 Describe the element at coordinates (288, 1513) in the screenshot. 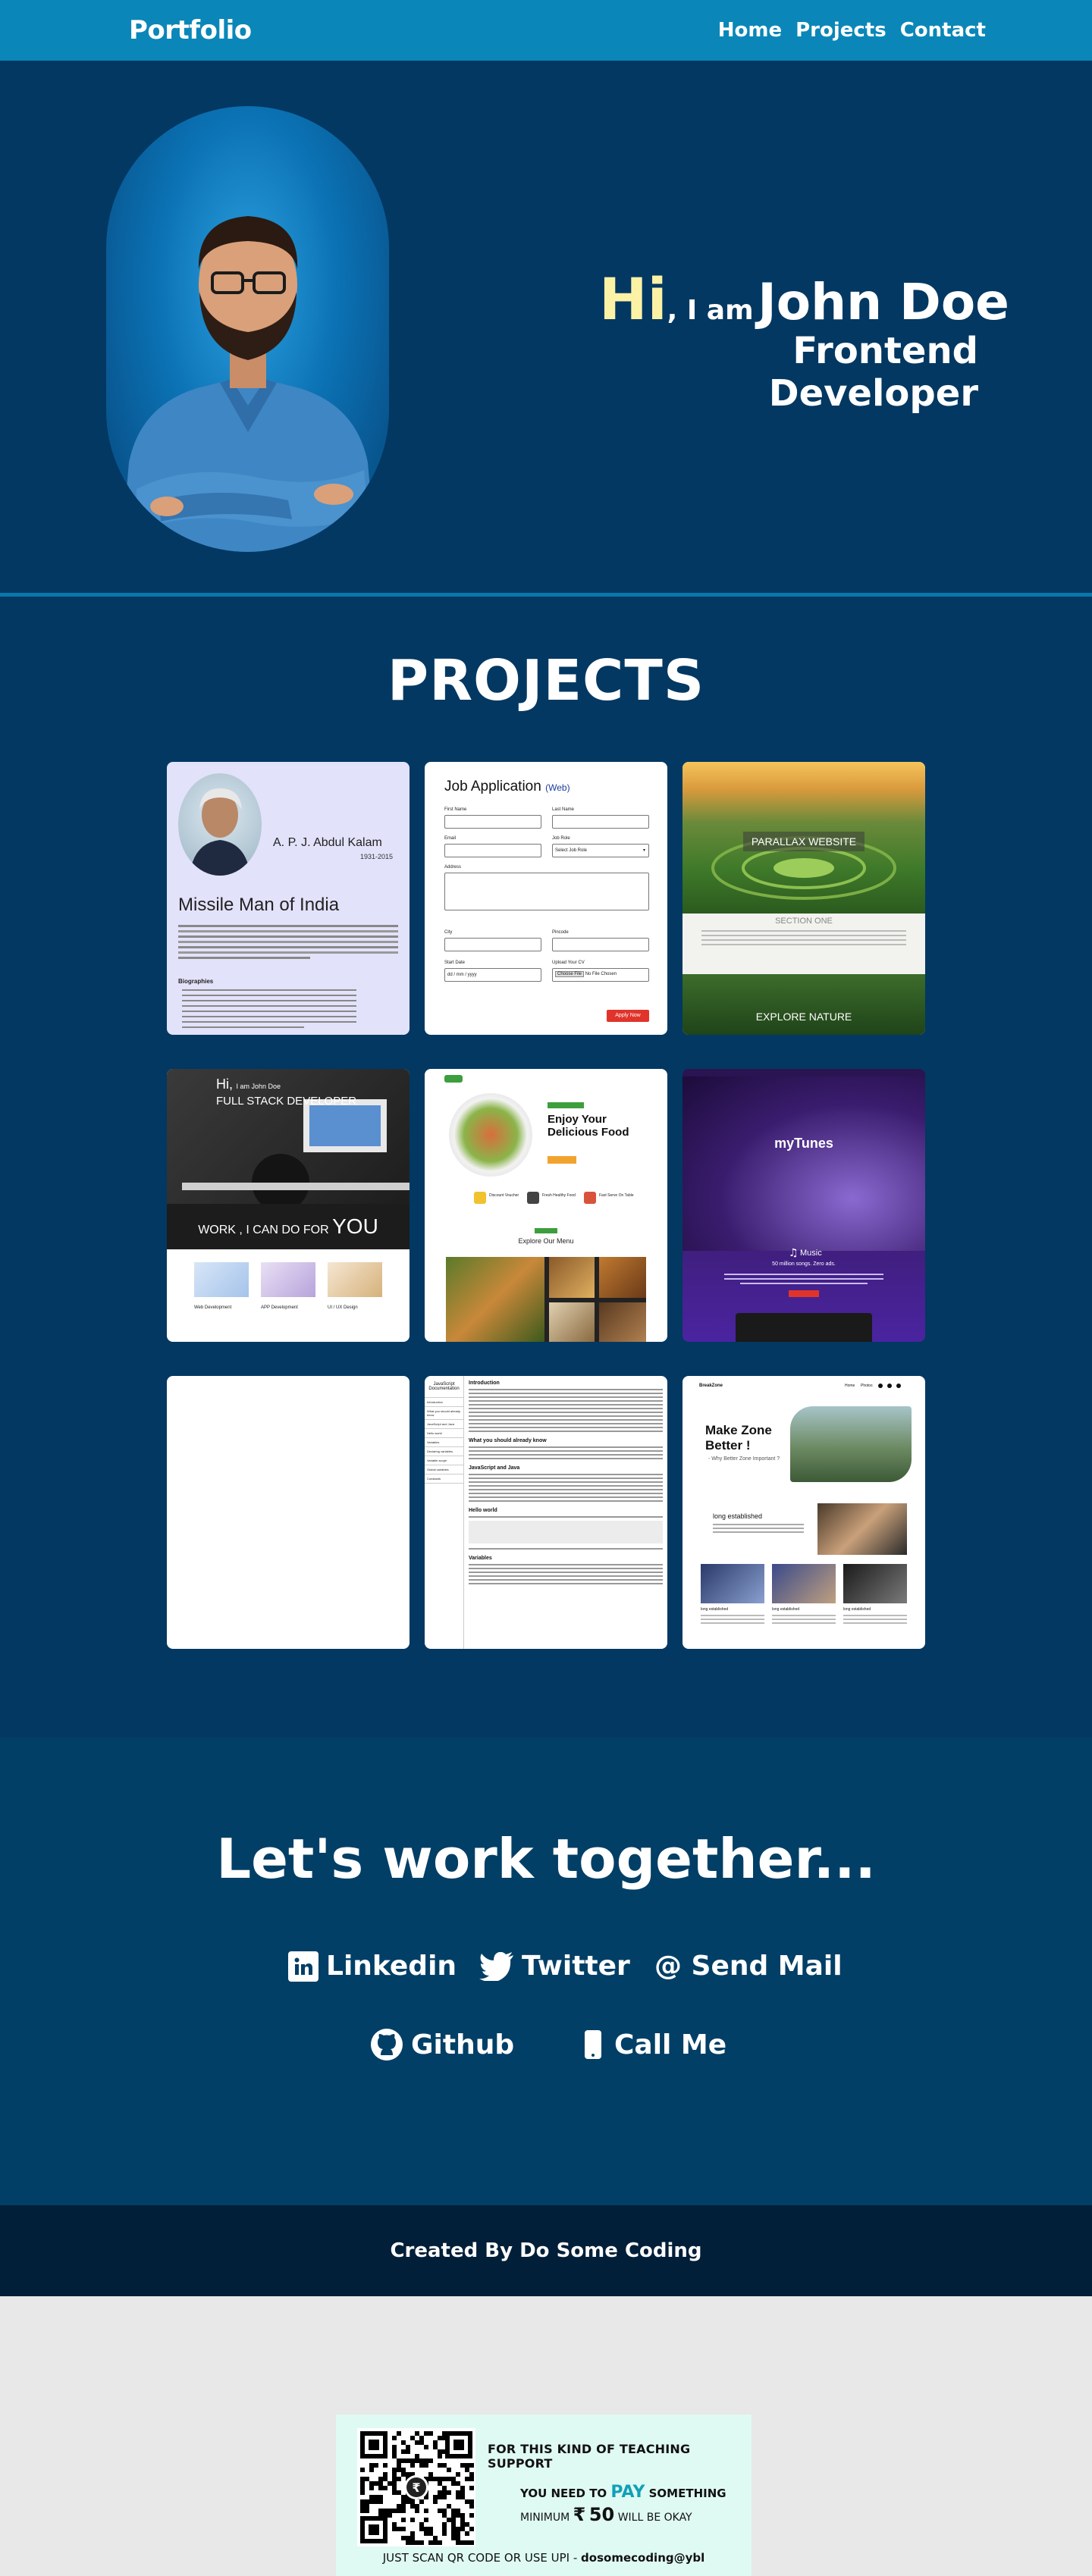

I see `project-card-blank` at that location.